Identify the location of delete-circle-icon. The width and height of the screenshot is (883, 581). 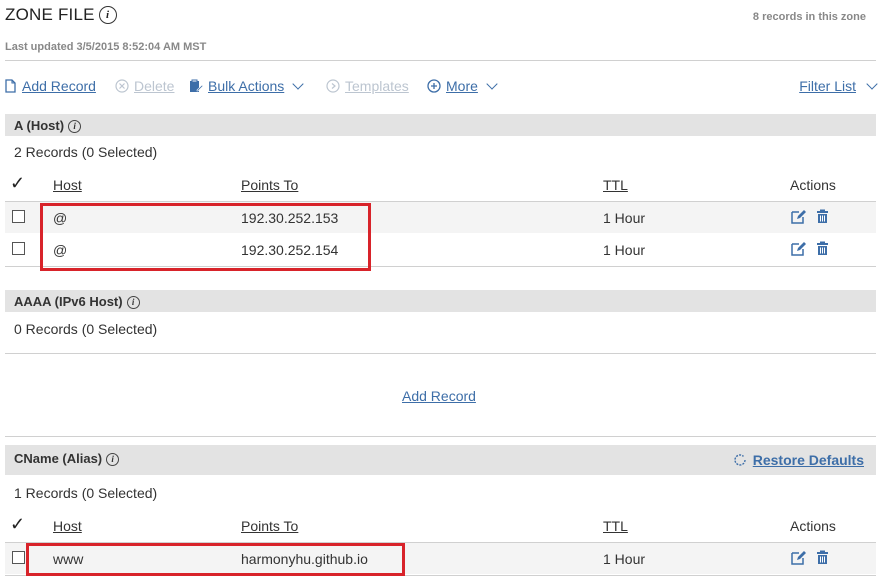
(122, 86).